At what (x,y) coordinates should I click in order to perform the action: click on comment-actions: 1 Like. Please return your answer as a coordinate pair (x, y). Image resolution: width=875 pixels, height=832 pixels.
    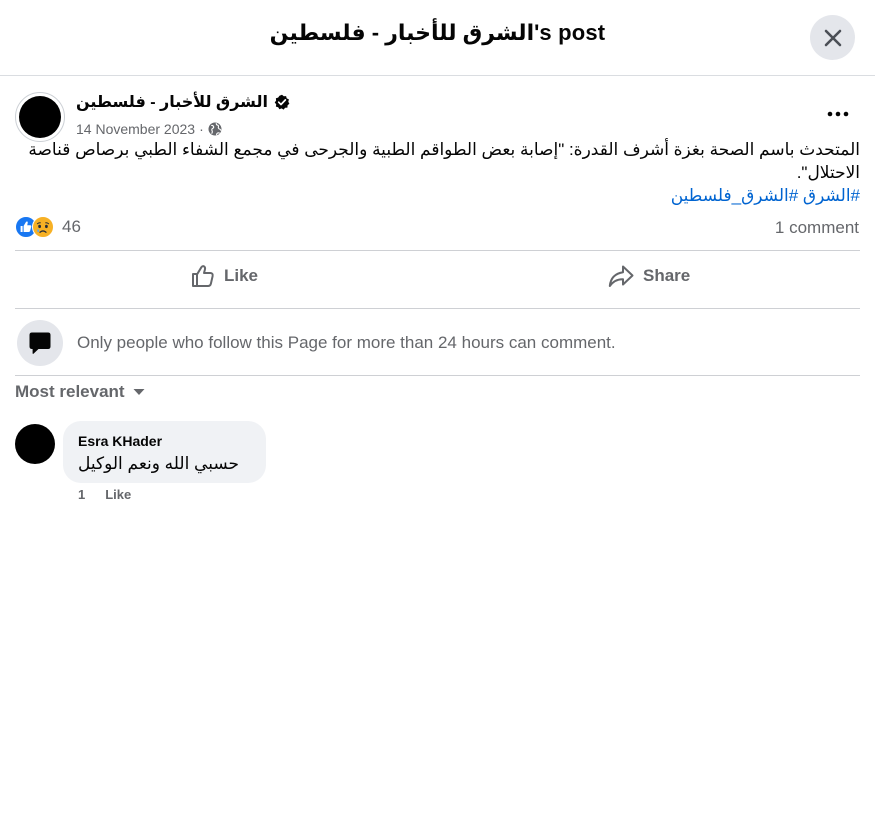
    Looking at the image, I should click on (178, 493).